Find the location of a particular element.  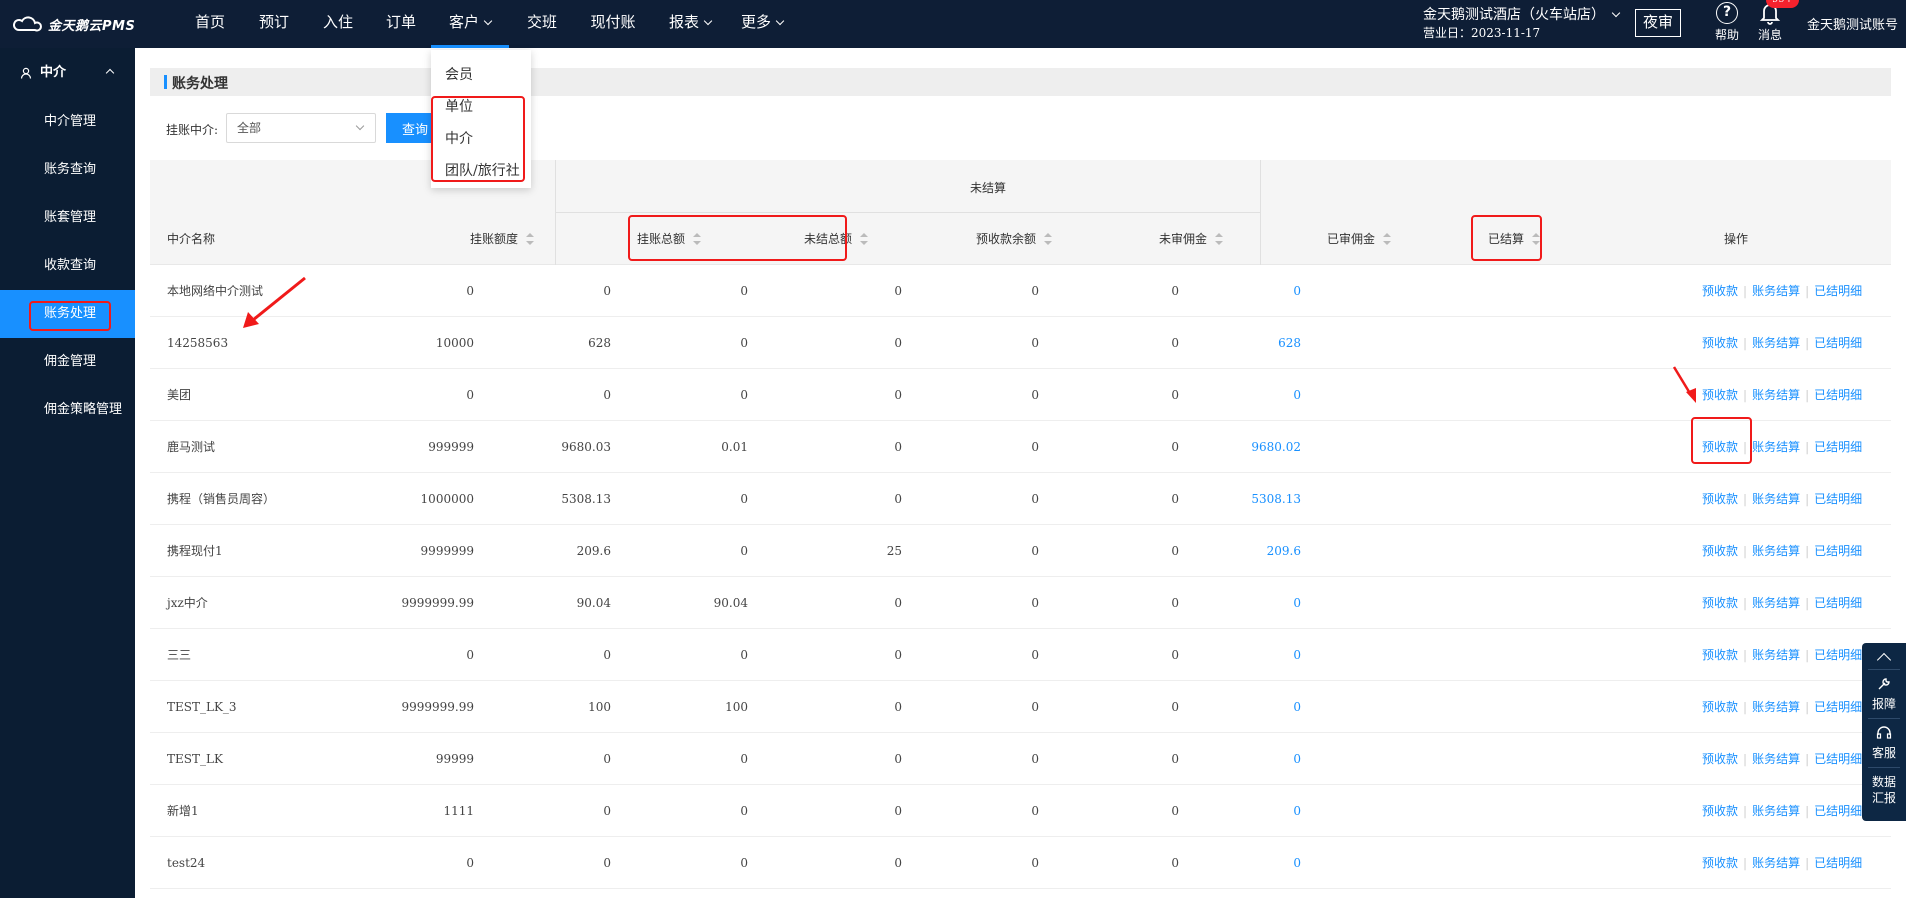

nav-label: 报表 is located at coordinates (683, 22).